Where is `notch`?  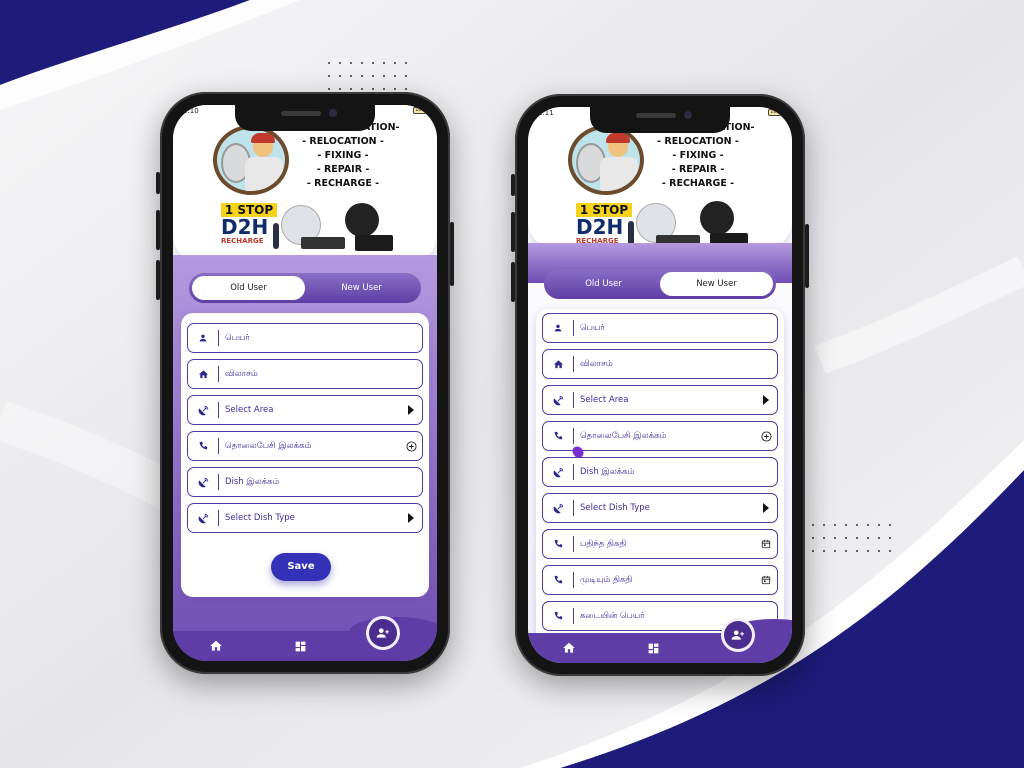
notch is located at coordinates (660, 120).